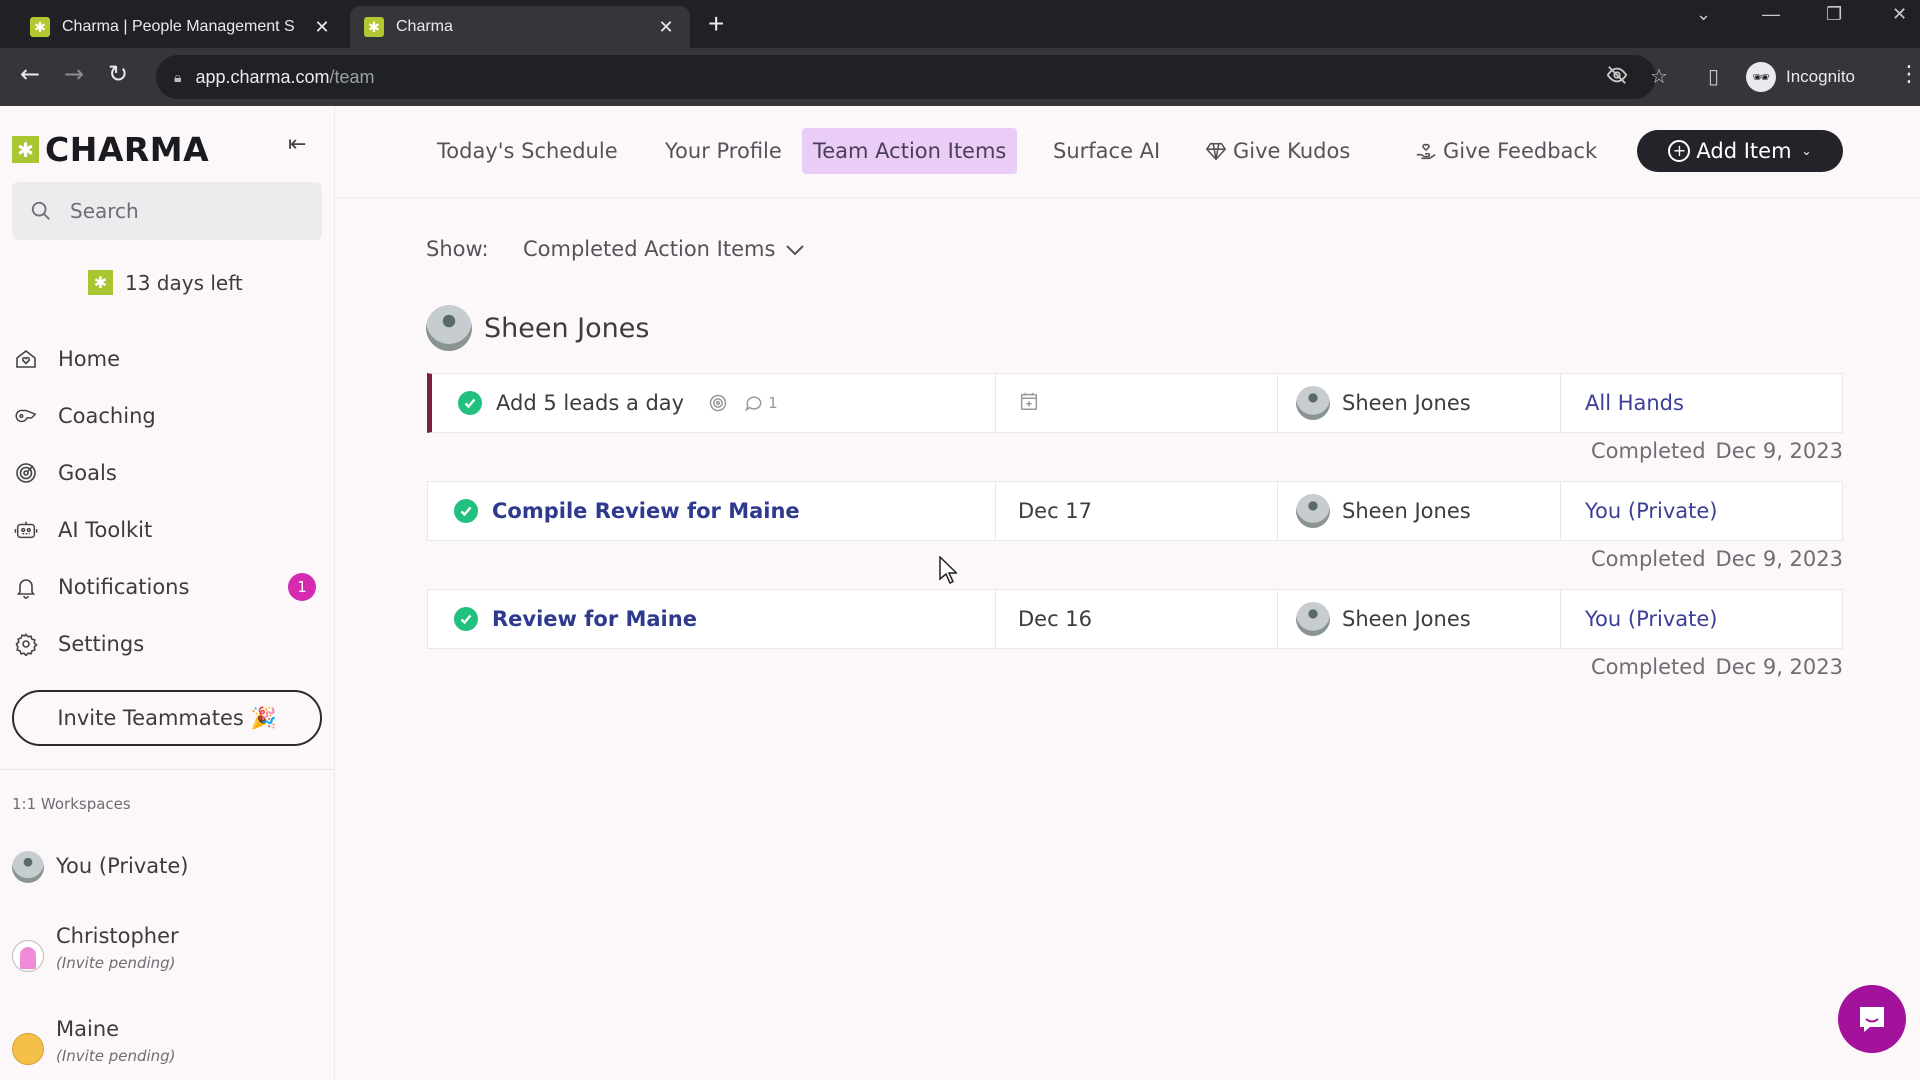 The image size is (1920, 1080). Describe the element at coordinates (1216, 151) in the screenshot. I see `diamond-icon` at that location.